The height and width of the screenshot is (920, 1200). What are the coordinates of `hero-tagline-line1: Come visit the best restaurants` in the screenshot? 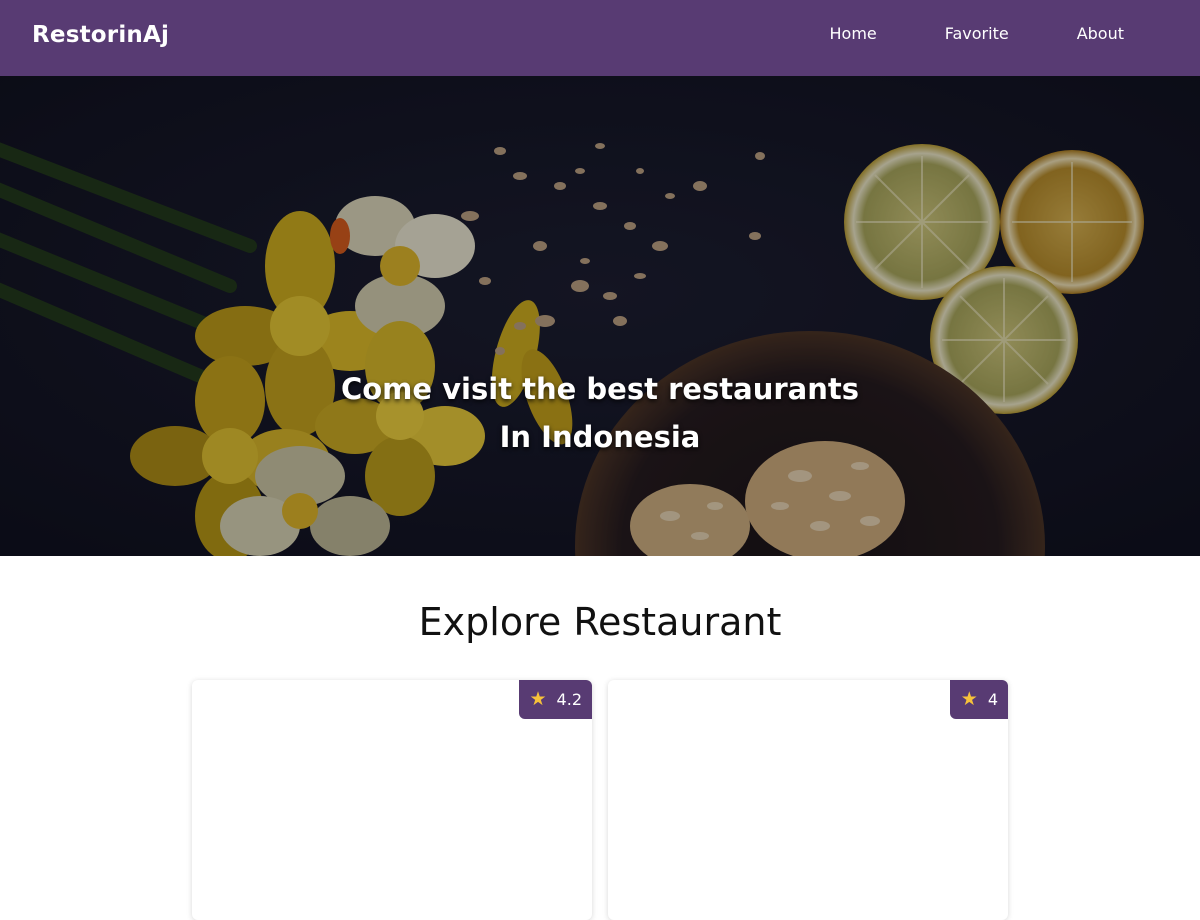 It's located at (600, 389).